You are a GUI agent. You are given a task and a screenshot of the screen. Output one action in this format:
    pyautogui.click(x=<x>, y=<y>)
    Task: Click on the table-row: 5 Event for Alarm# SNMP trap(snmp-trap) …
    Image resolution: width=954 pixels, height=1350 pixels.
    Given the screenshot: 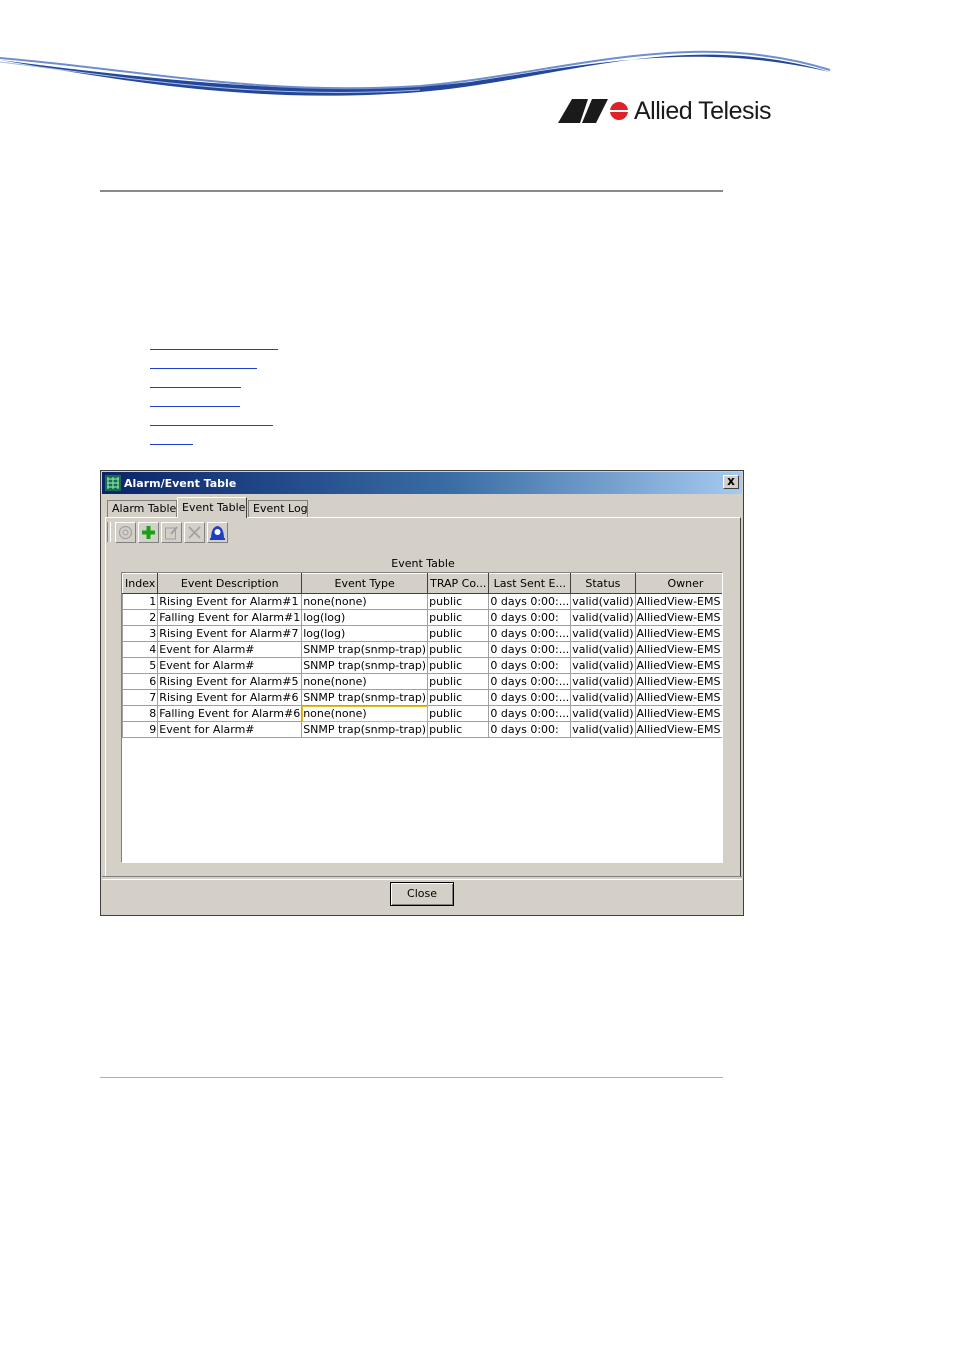 What is the action you would take?
    pyautogui.click(x=422, y=665)
    